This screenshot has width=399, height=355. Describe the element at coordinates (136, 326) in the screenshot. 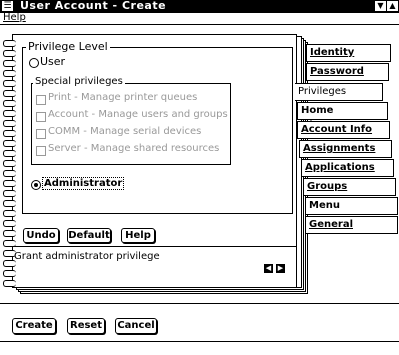

I see `cancel-button: Cancel` at that location.